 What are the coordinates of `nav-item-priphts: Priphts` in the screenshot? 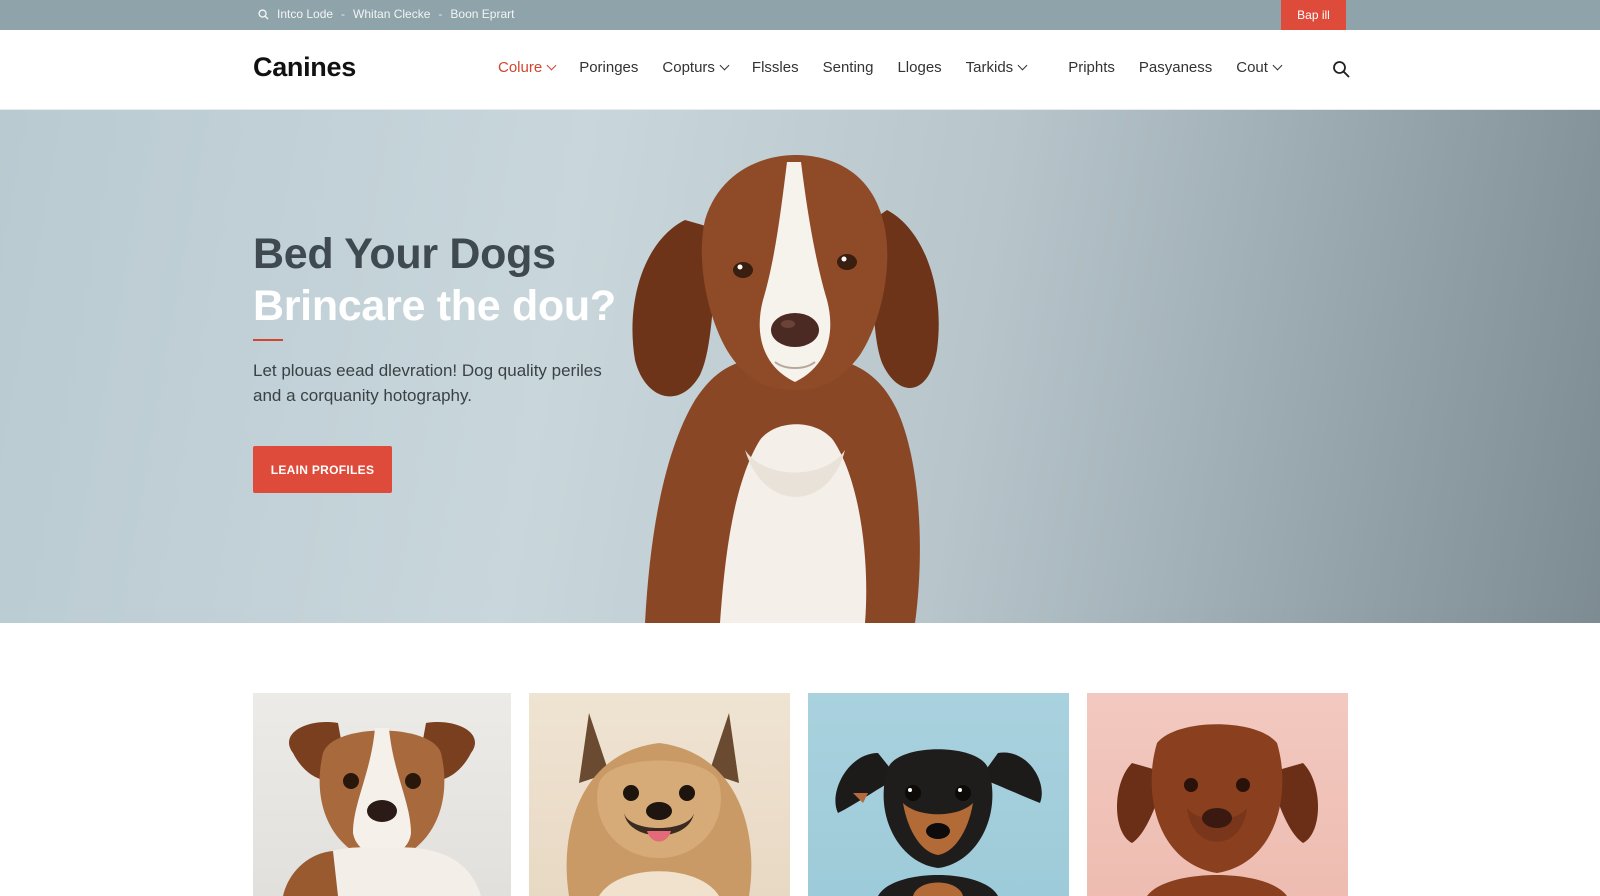 It's located at (1091, 67).